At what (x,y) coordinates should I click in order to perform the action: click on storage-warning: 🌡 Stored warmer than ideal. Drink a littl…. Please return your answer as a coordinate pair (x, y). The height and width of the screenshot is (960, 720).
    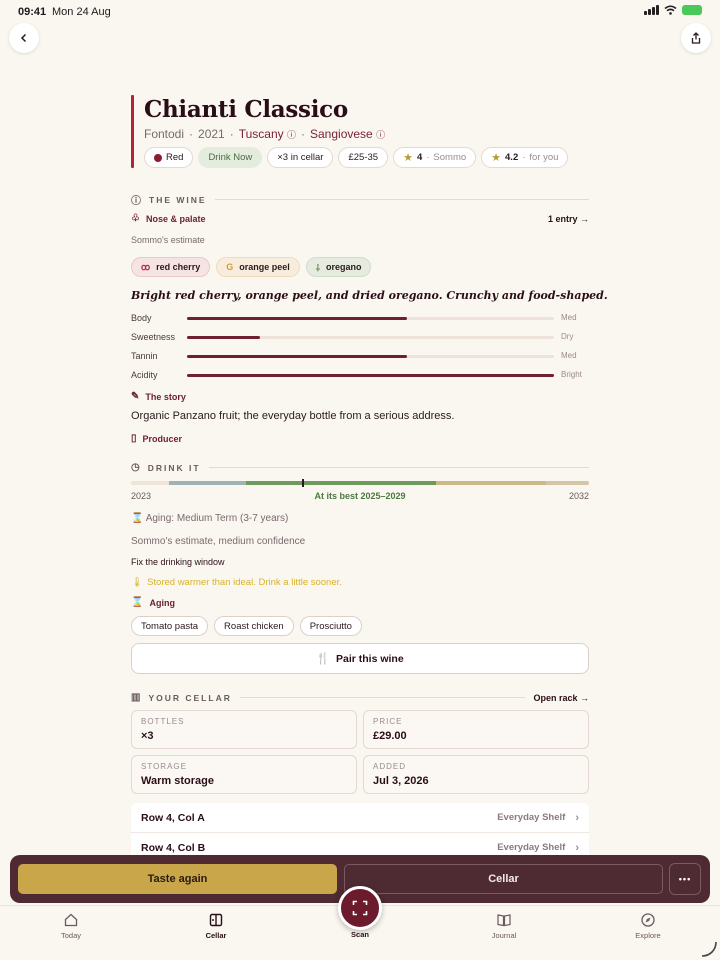
    Looking at the image, I should click on (236, 582).